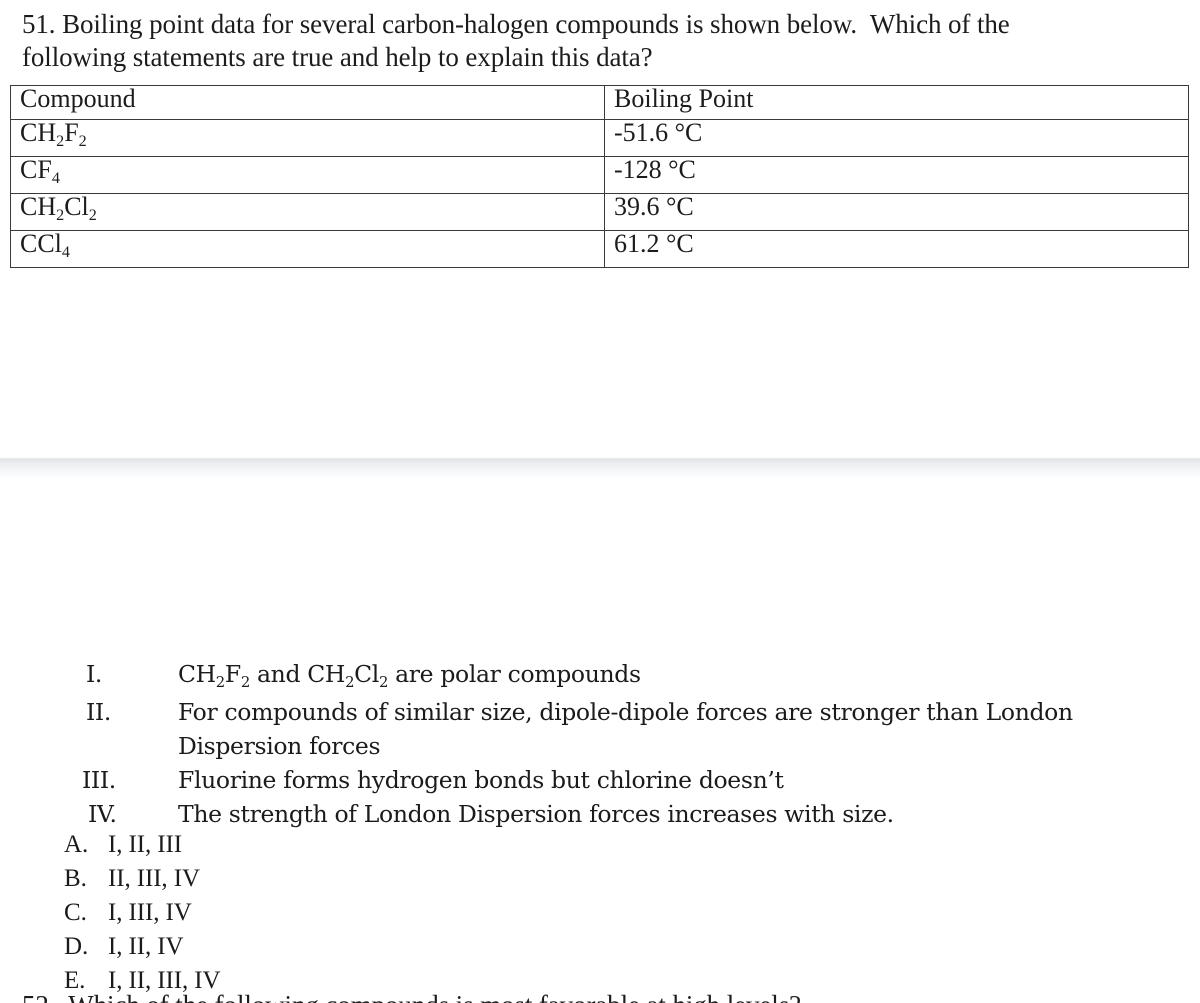 This screenshot has height=1003, width=1200. What do you see at coordinates (409, 675) in the screenshot?
I see `statement-text: CH2F2 and CH2Cl2 are polar compounds` at bounding box center [409, 675].